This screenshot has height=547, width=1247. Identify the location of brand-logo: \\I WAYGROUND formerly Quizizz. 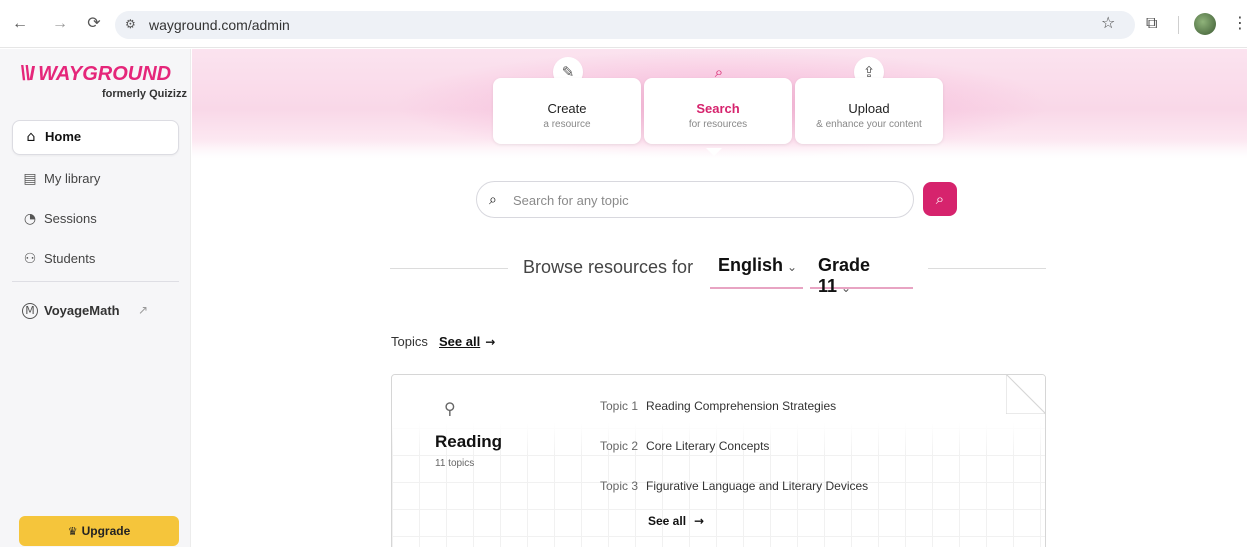
(103, 81).